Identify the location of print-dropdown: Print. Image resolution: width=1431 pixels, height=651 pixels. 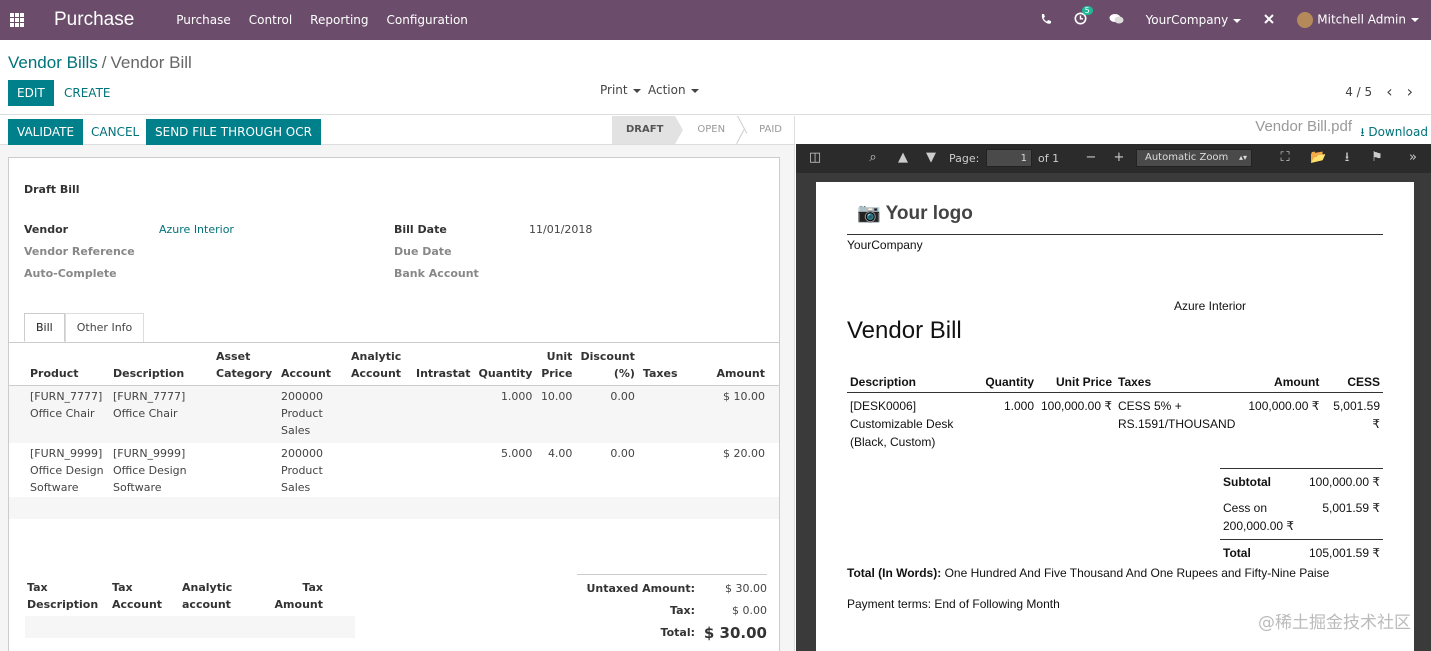
(620, 90).